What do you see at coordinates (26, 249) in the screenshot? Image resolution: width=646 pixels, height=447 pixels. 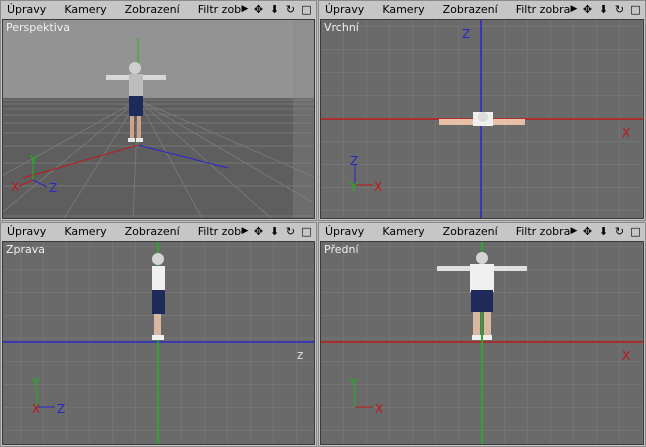 I see `viewport-label: Zprava` at bounding box center [26, 249].